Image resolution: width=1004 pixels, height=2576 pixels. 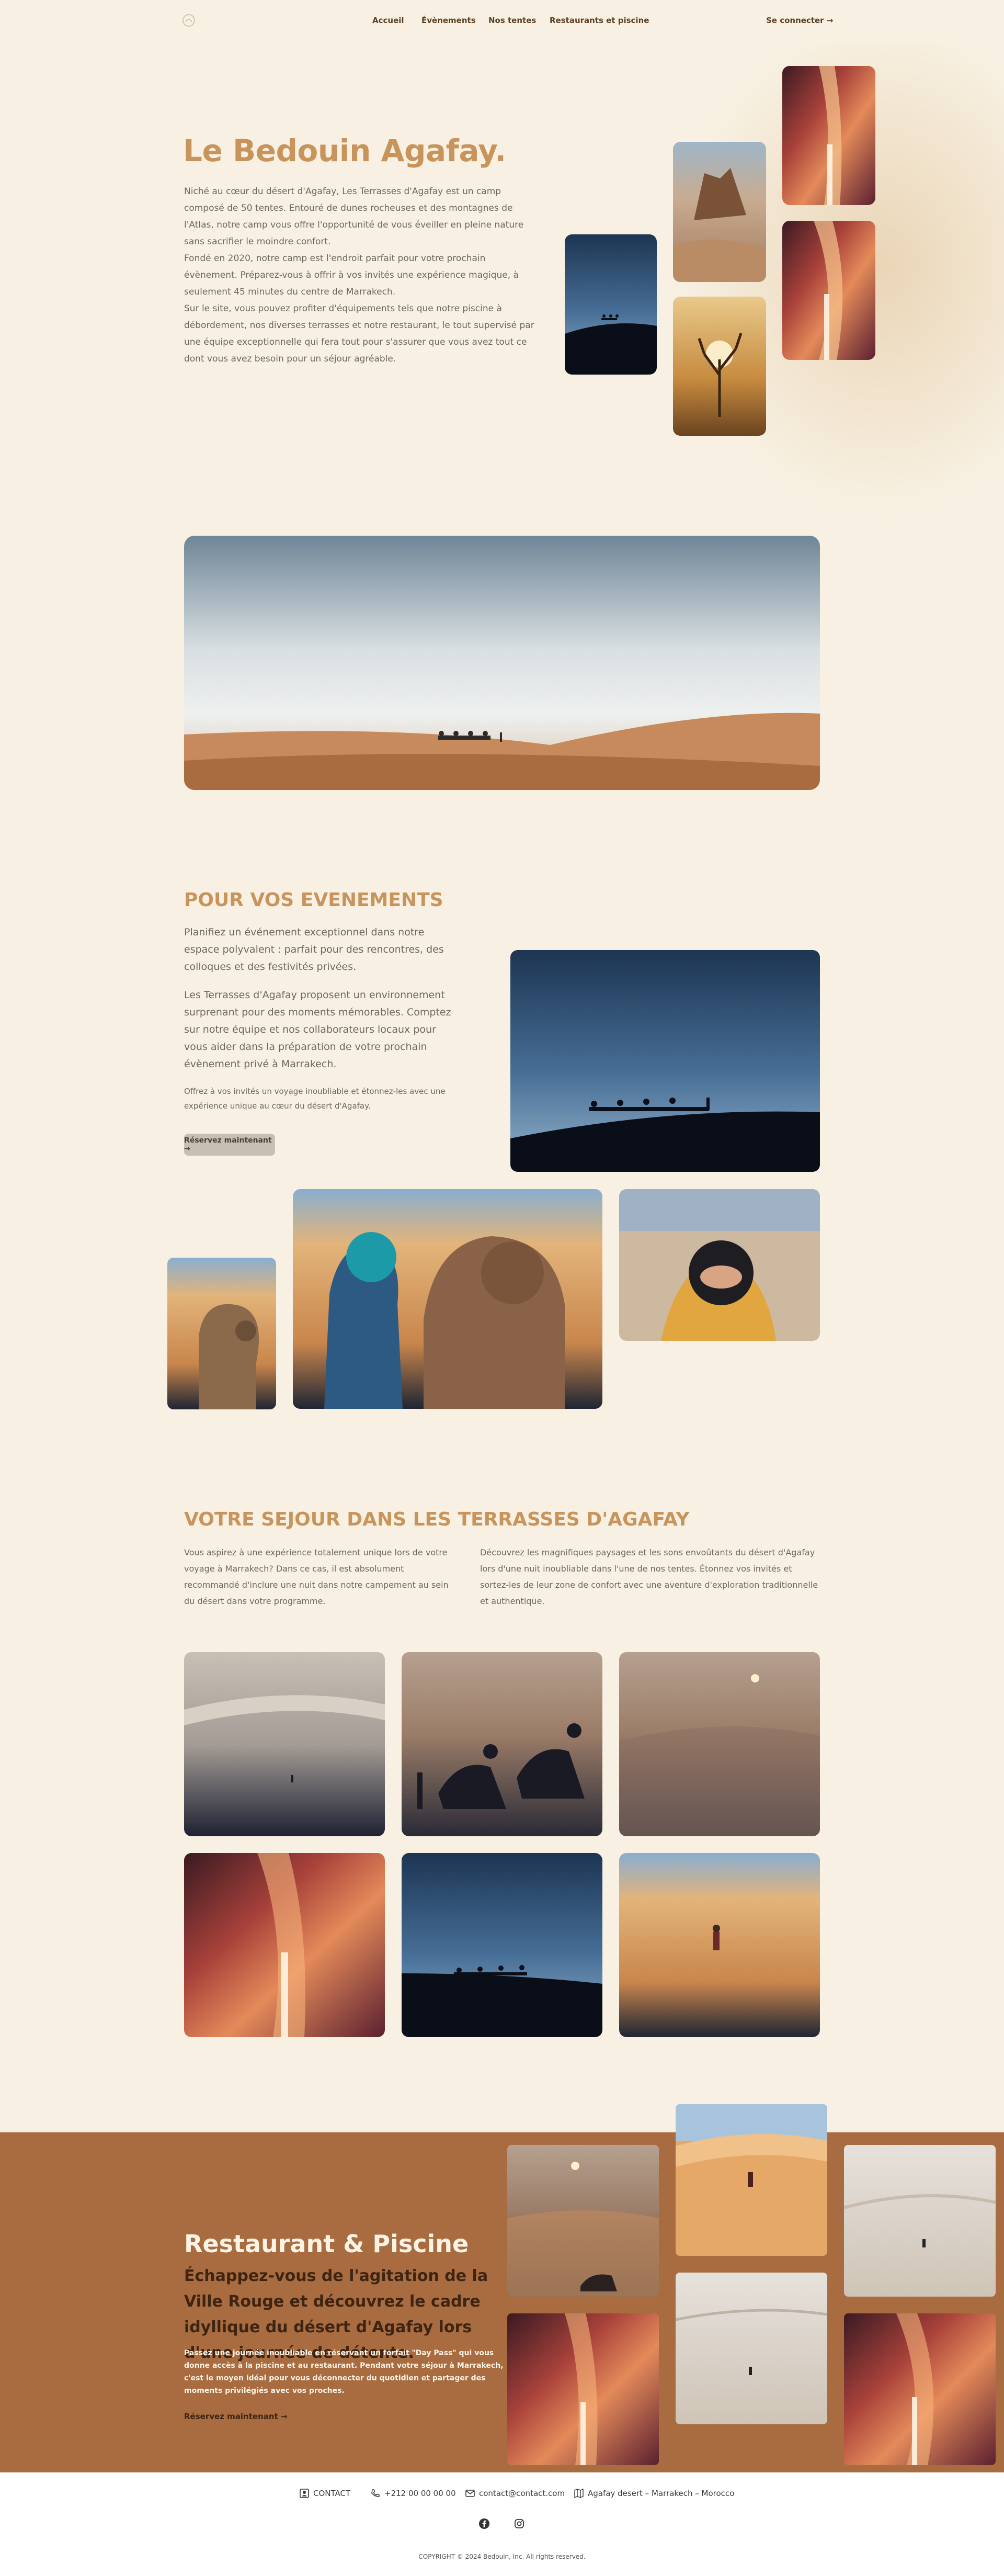 What do you see at coordinates (229, 1145) in the screenshot?
I see `reserve-button: Réservez maintenant →` at bounding box center [229, 1145].